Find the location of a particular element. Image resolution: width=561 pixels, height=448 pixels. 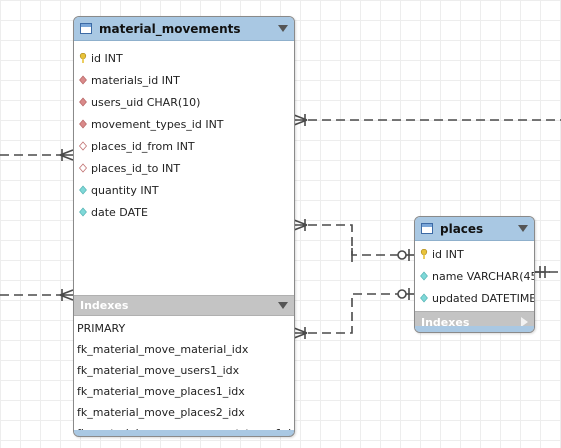

collapse-indexes-icon is located at coordinates (283, 305).